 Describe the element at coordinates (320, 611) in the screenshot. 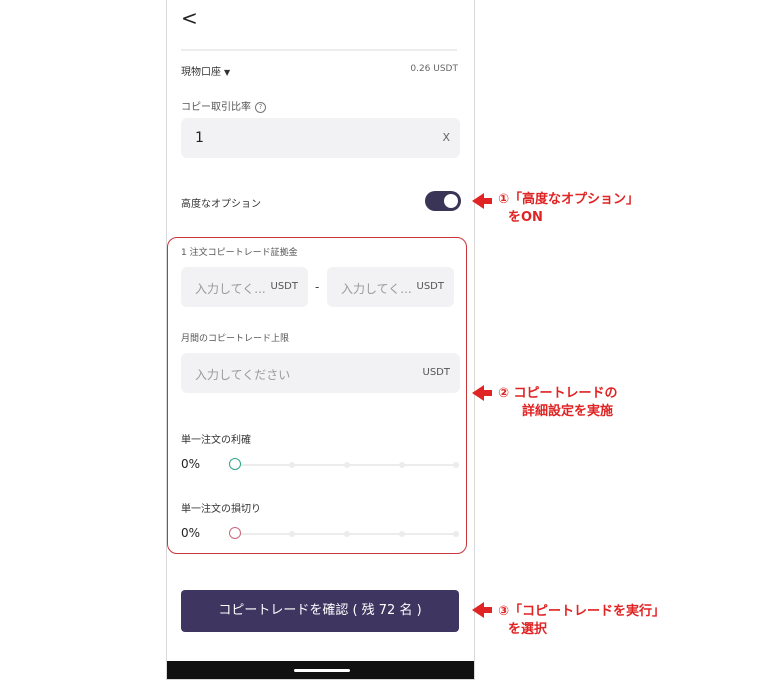

I see `confirm-copy-trade-button: コピートレードを確認 ( 残 72 名 )` at that location.